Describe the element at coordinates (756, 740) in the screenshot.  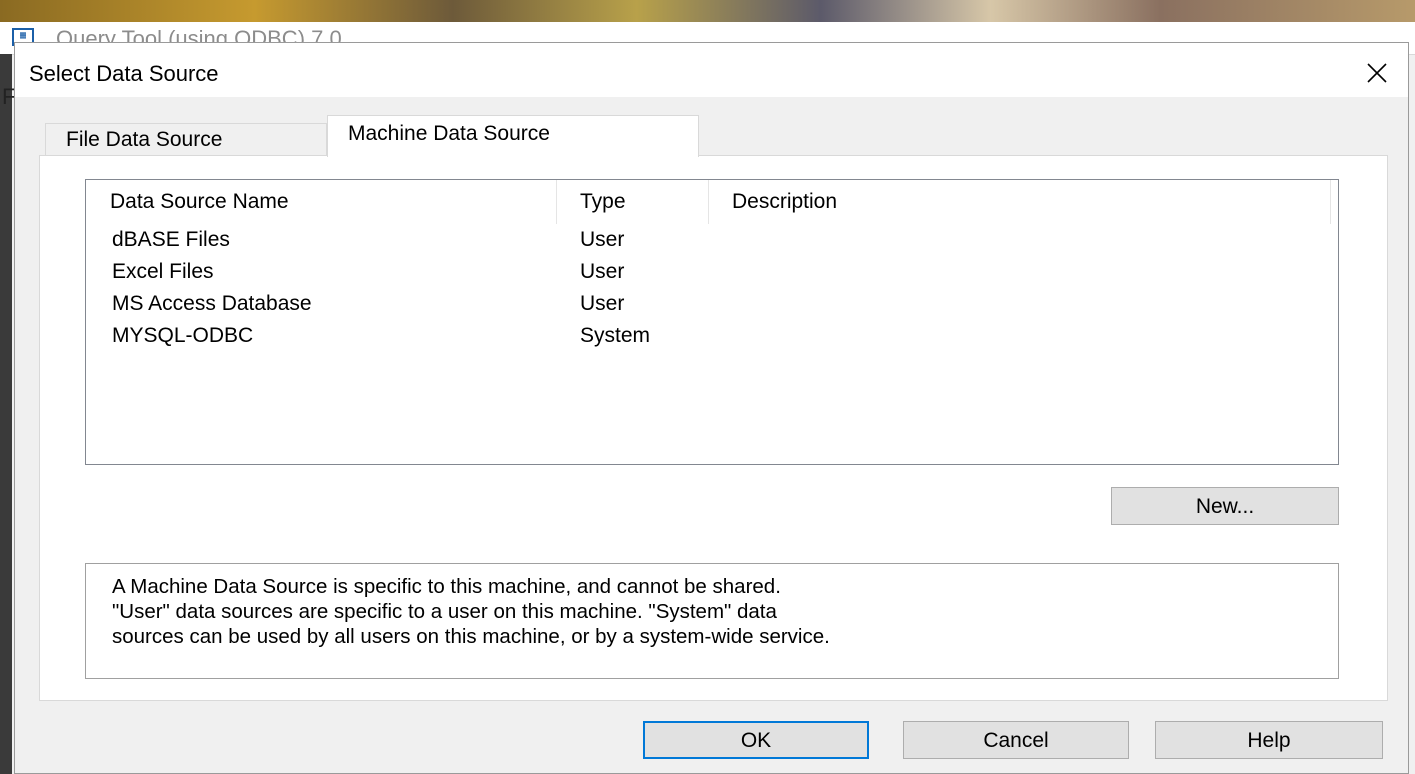
I see `ok-button: OK` at that location.